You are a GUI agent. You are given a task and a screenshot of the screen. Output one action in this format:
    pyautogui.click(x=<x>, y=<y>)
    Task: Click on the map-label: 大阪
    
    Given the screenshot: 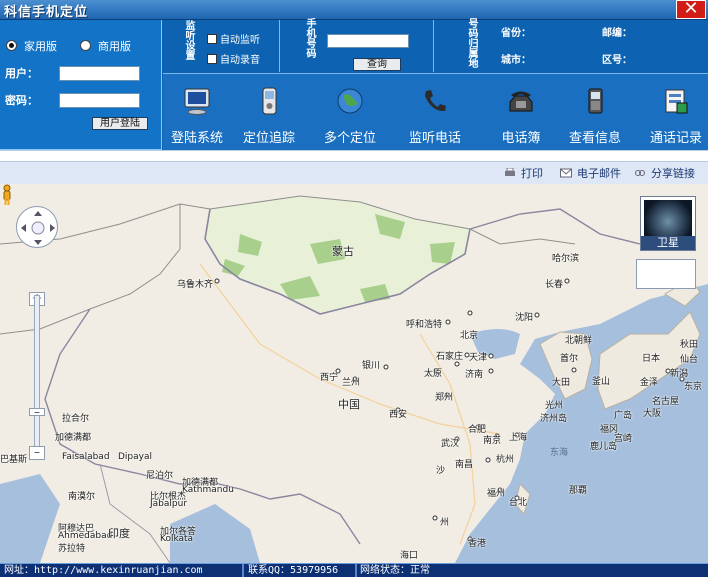 What is the action you would take?
    pyautogui.click(x=652, y=414)
    